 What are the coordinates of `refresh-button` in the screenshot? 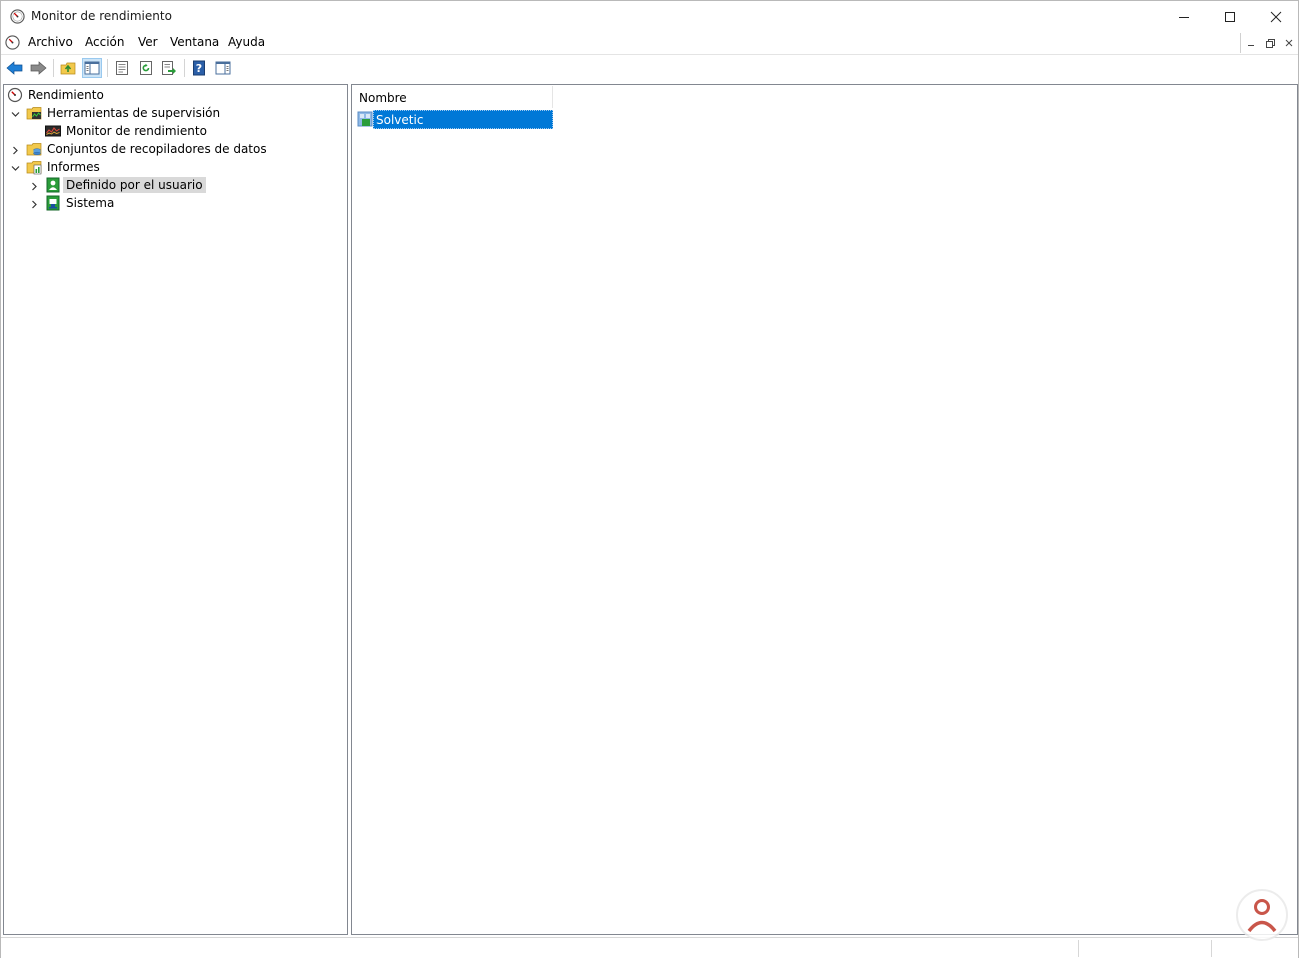 It's located at (146, 68).